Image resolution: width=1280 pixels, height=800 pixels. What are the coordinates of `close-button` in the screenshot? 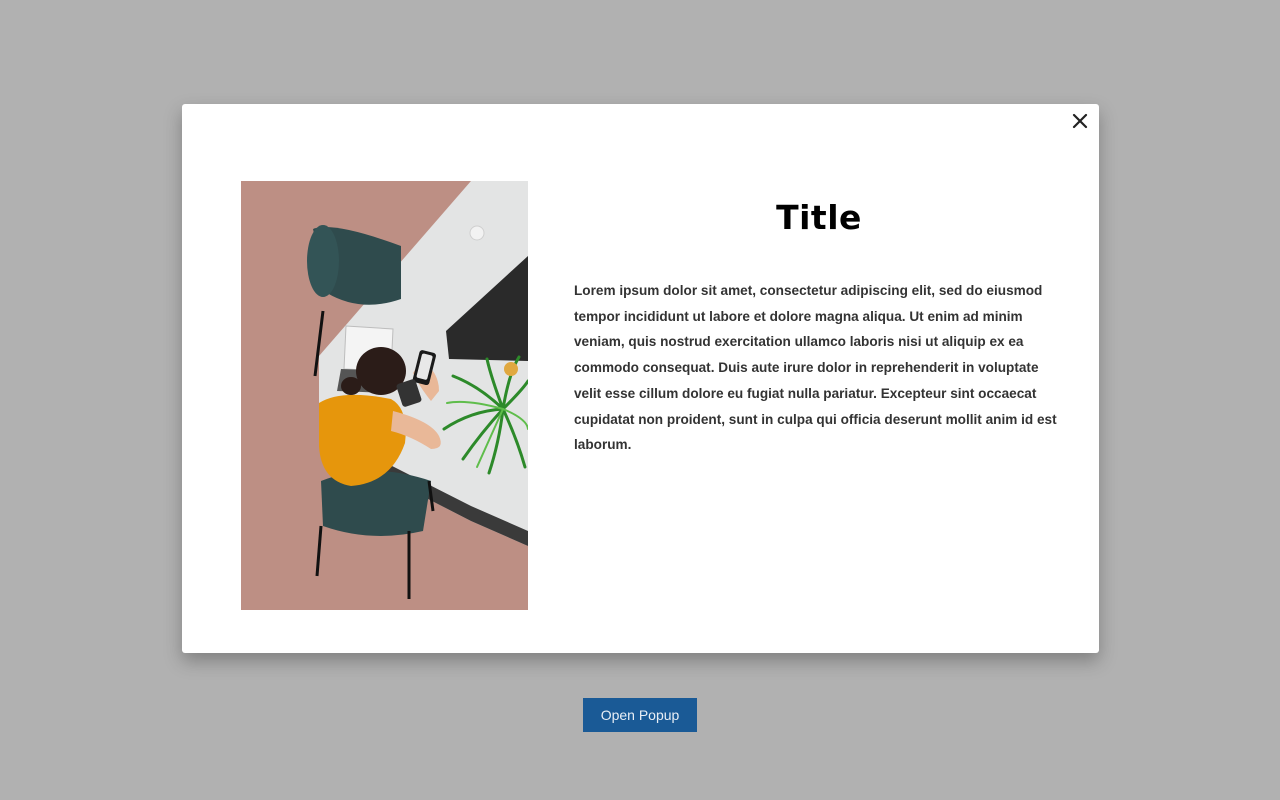 It's located at (1080, 121).